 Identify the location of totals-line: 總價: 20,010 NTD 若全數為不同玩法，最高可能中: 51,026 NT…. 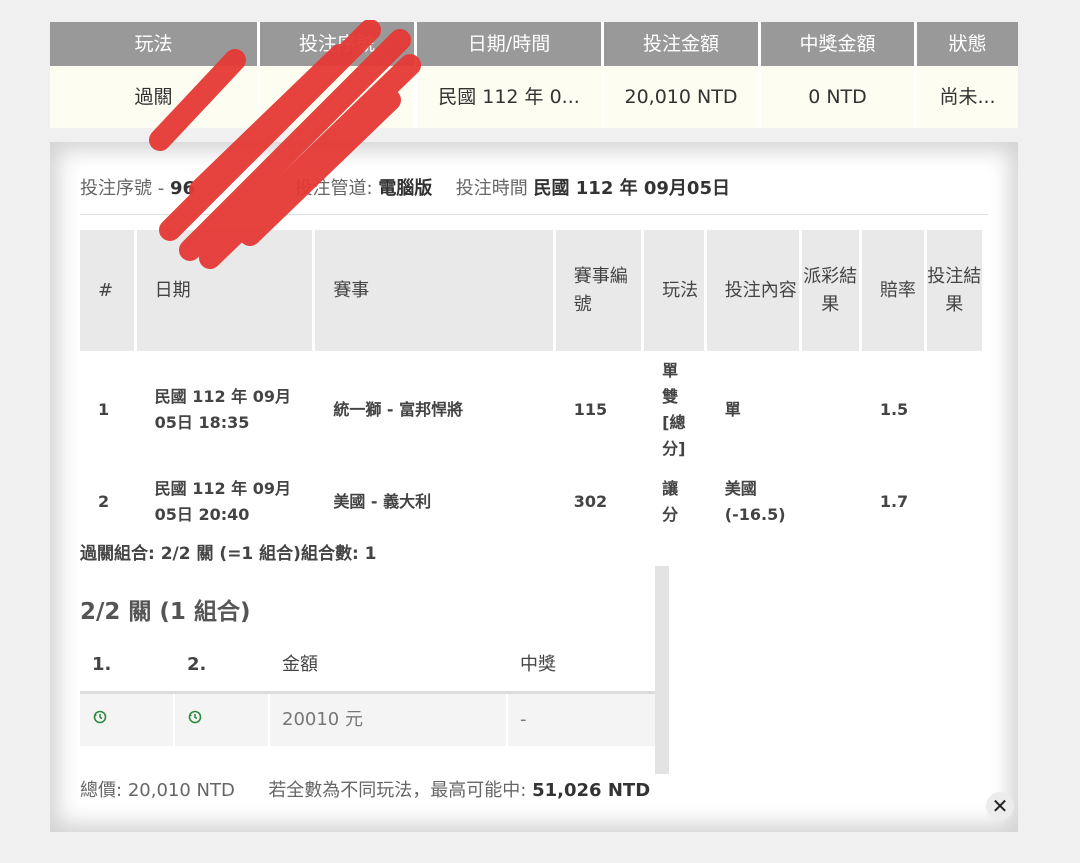
(365, 789).